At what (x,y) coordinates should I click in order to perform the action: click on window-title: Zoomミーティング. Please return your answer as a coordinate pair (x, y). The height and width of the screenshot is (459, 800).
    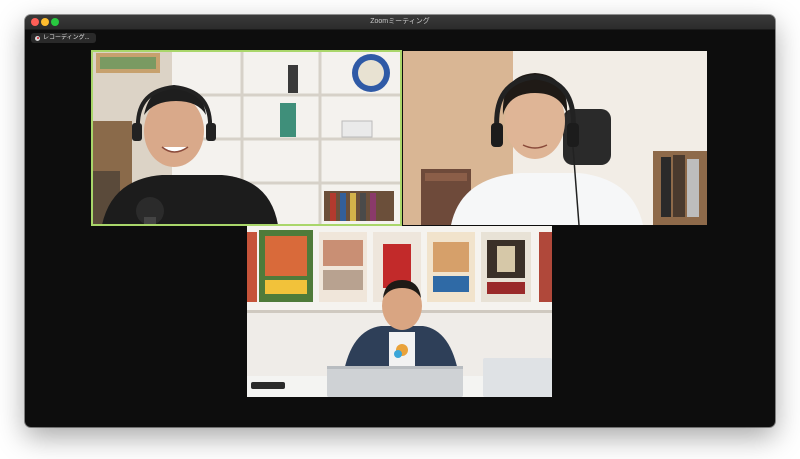
    Looking at the image, I should click on (400, 21).